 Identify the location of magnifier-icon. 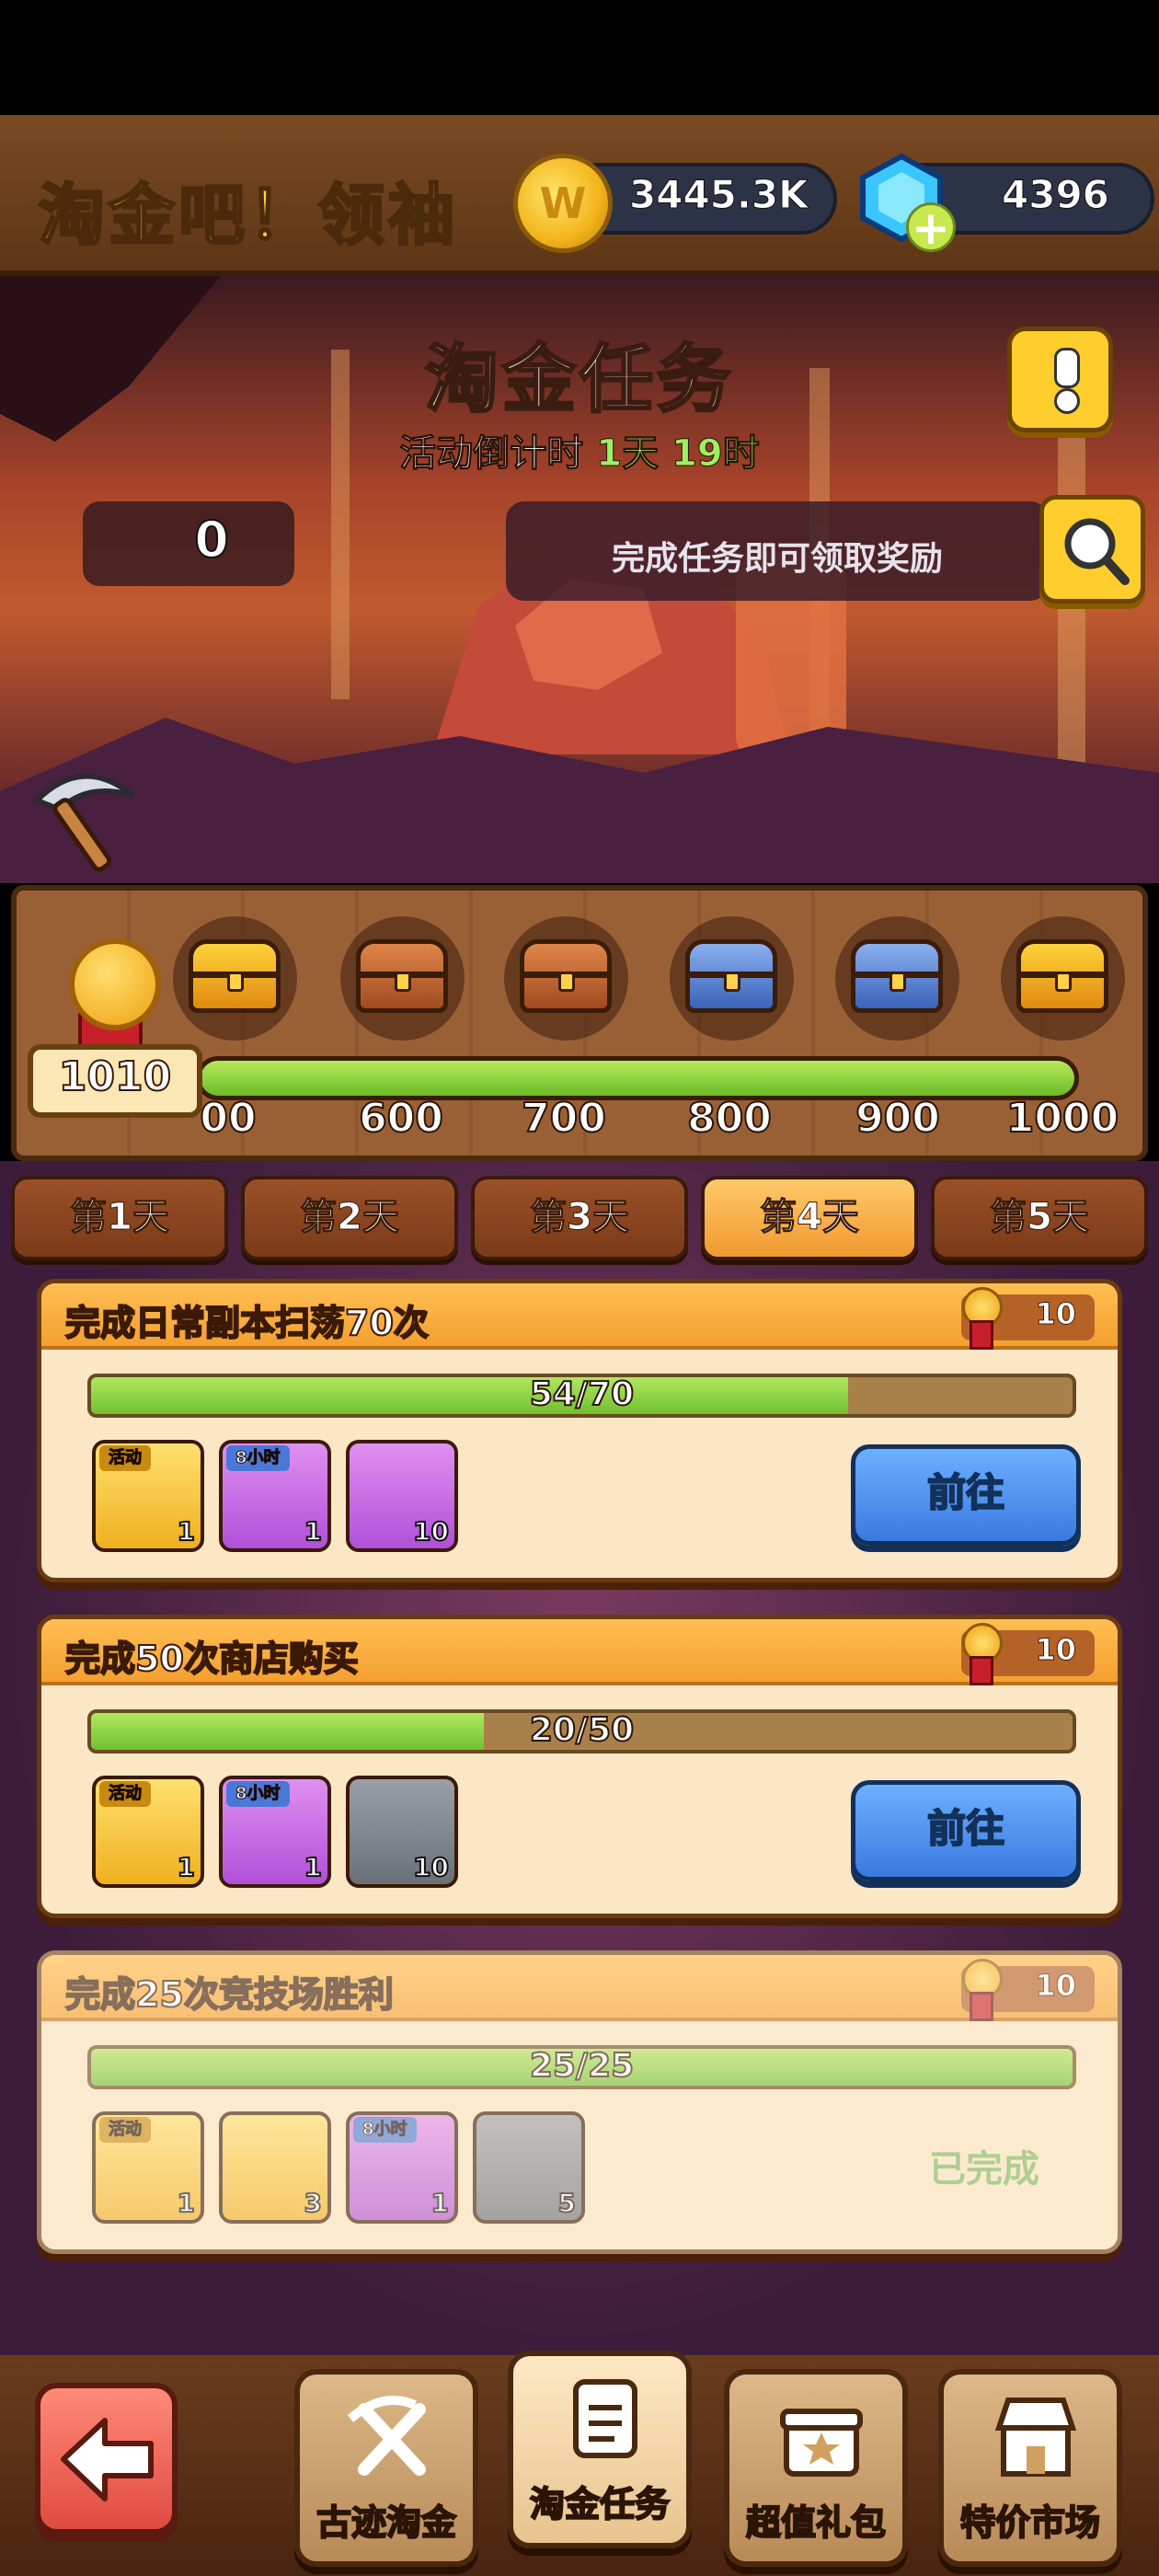
(1097, 551).